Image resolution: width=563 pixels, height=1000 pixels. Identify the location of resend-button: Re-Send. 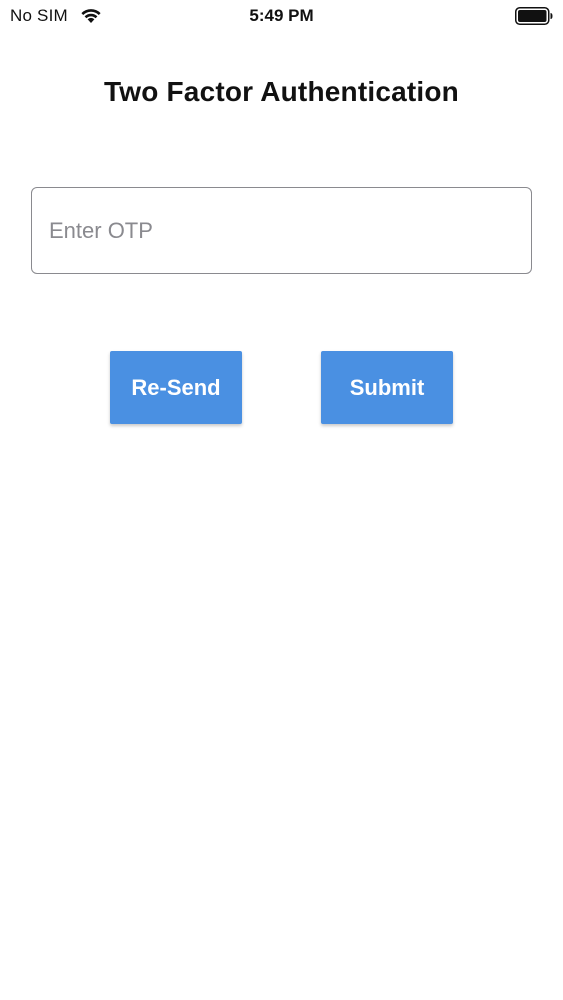
(176, 387).